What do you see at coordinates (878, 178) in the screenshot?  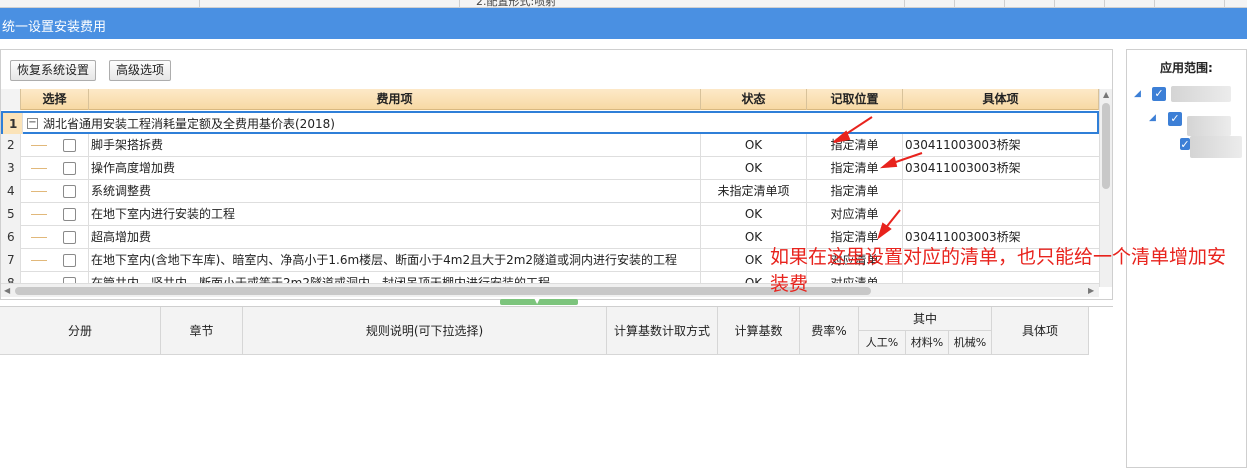 I see `annotation-arrows` at bounding box center [878, 178].